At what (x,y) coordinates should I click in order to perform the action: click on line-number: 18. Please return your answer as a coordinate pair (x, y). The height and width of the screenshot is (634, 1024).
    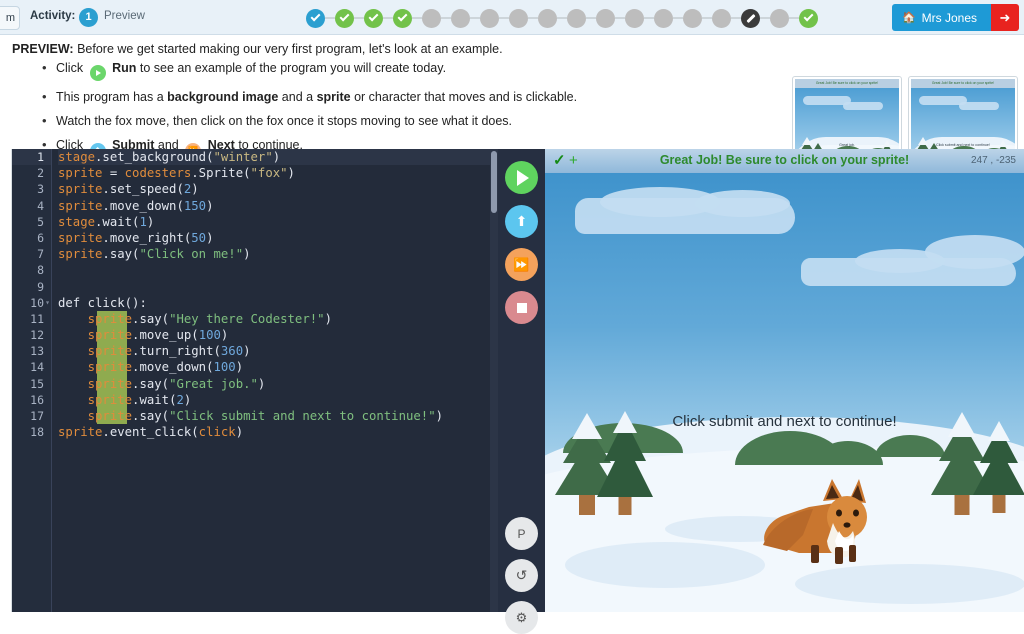
    Looking at the image, I should click on (37, 432).